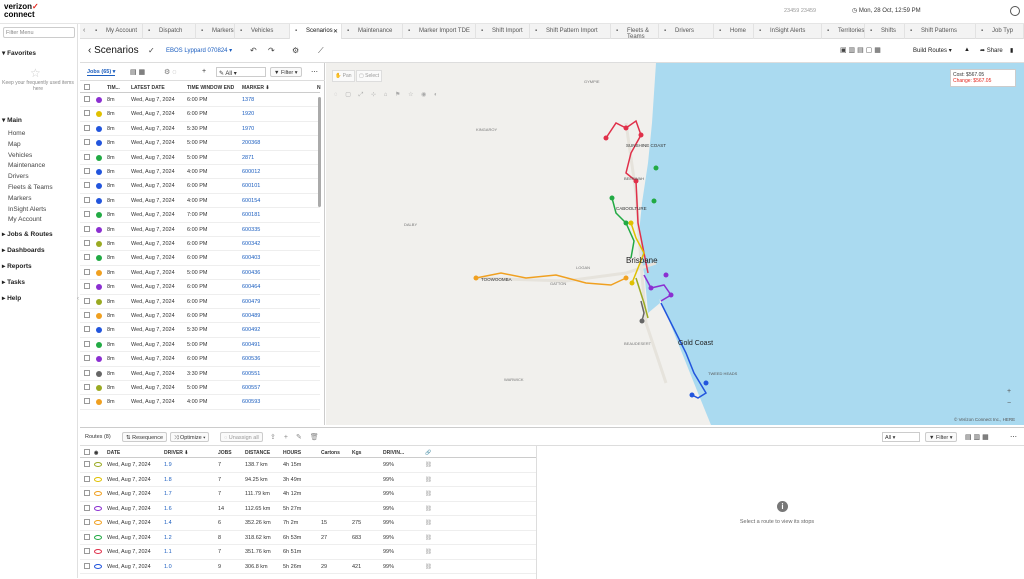 The image size is (1024, 579). Describe the element at coordinates (314, 72) in the screenshot. I see `more-icon: ⋯` at that location.